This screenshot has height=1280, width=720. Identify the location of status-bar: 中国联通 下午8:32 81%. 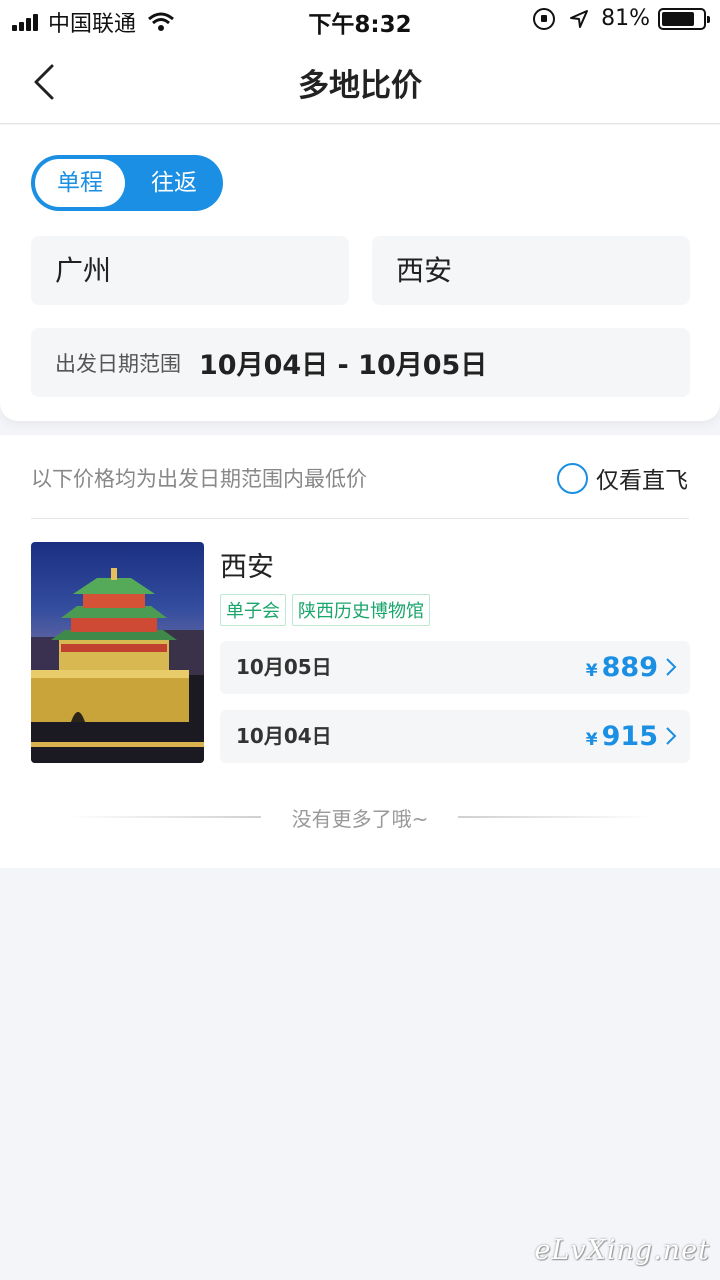
(360, 20).